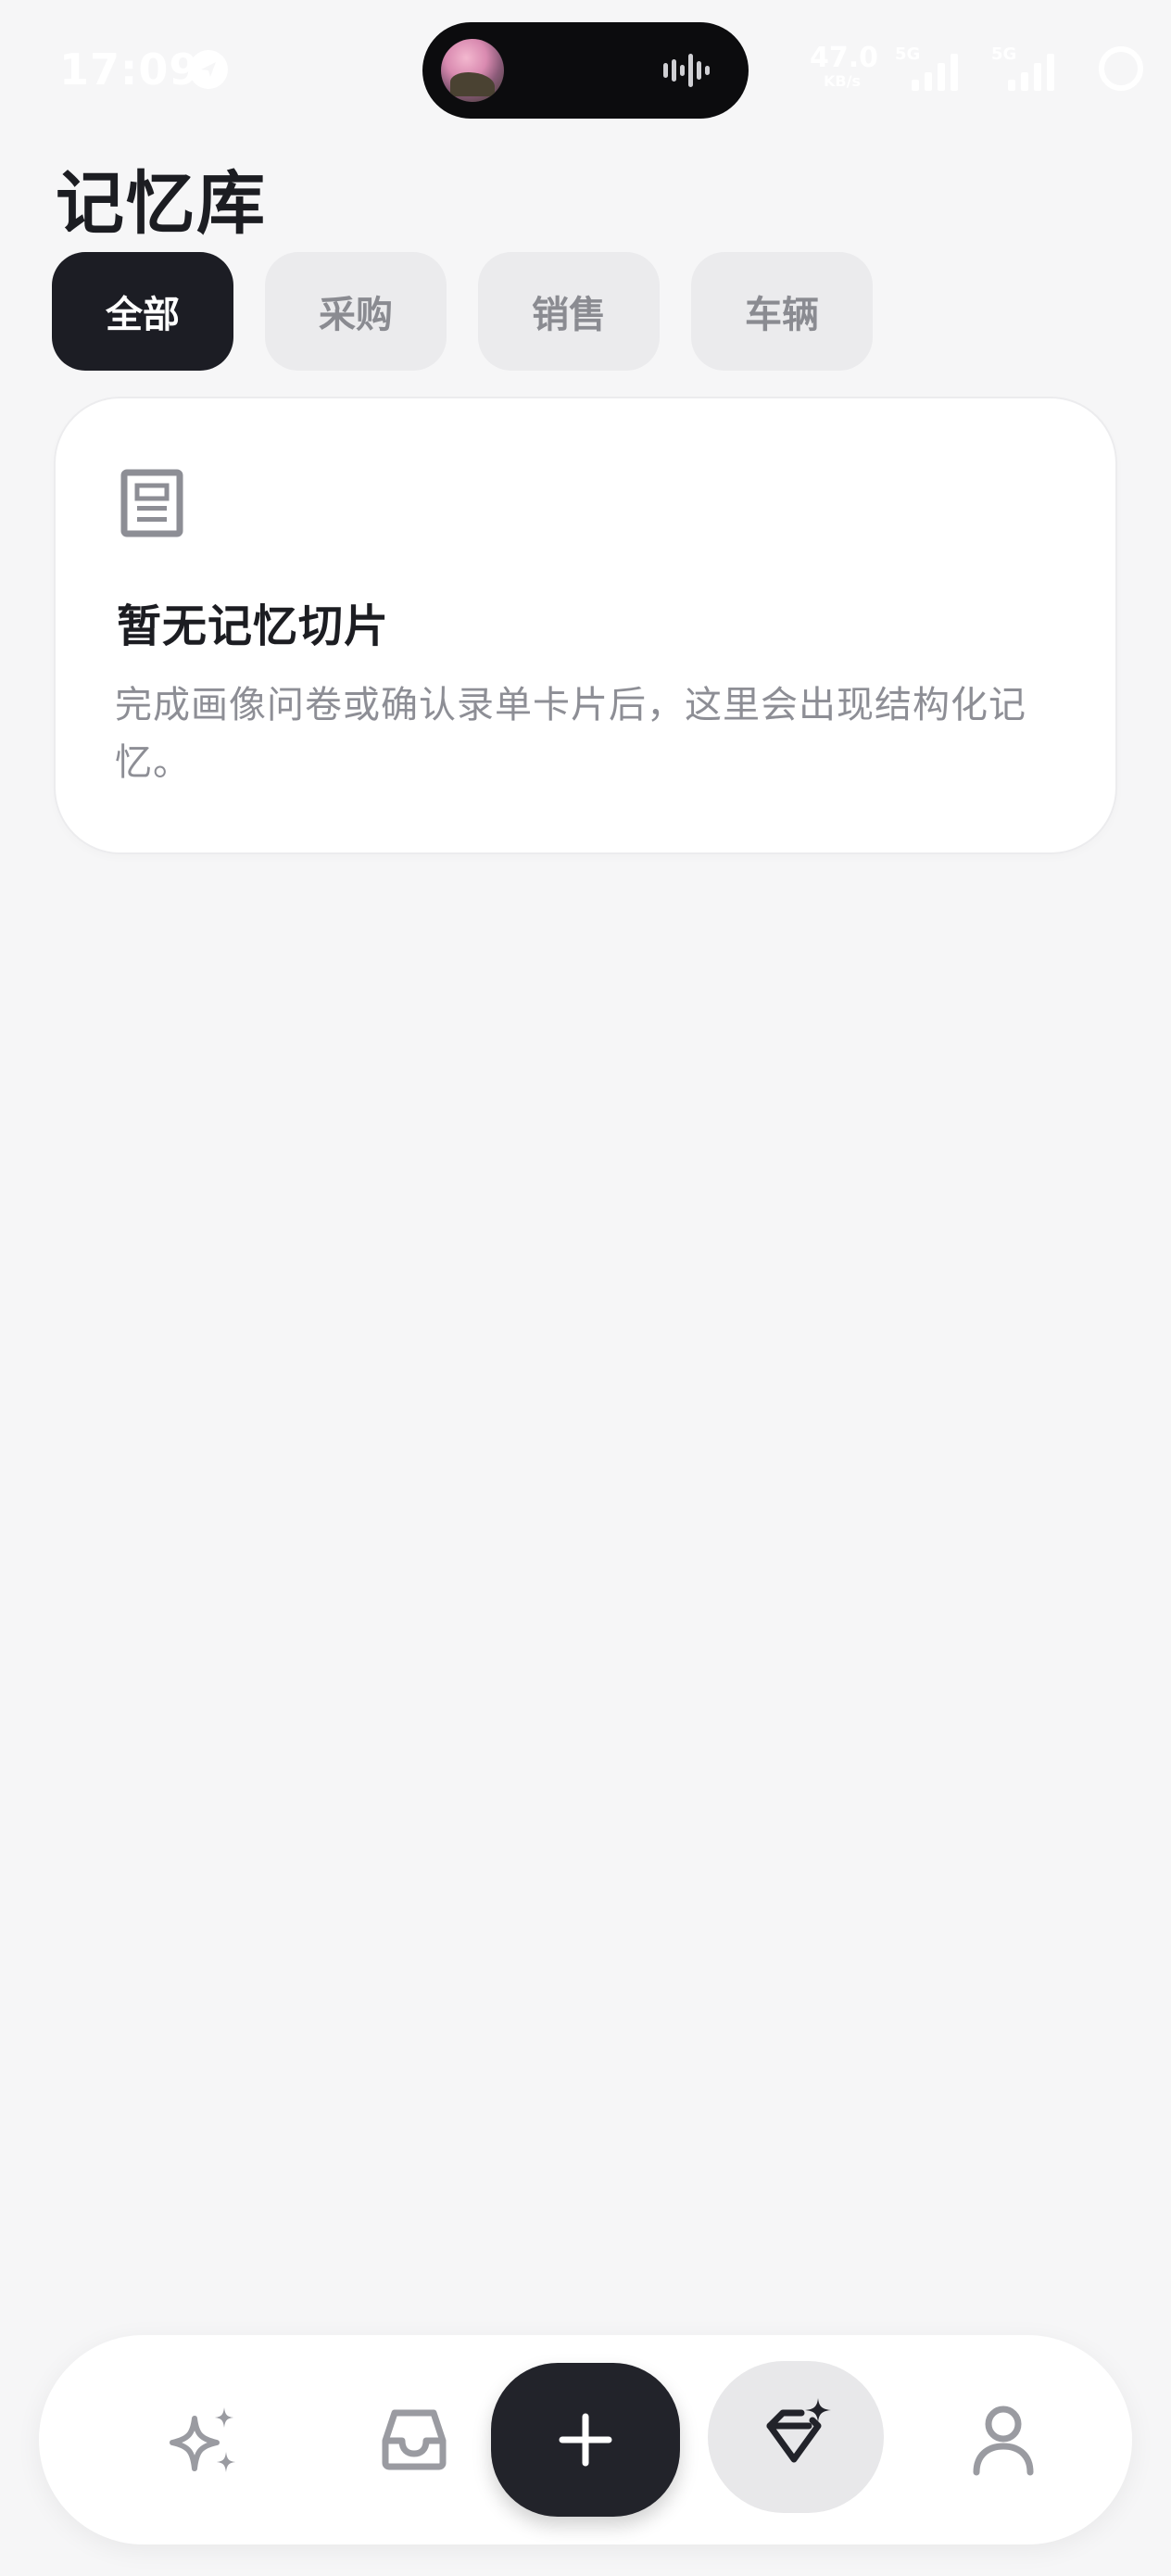 Image resolution: width=1171 pixels, height=2576 pixels. I want to click on tab-vehicles: 车辆, so click(782, 311).